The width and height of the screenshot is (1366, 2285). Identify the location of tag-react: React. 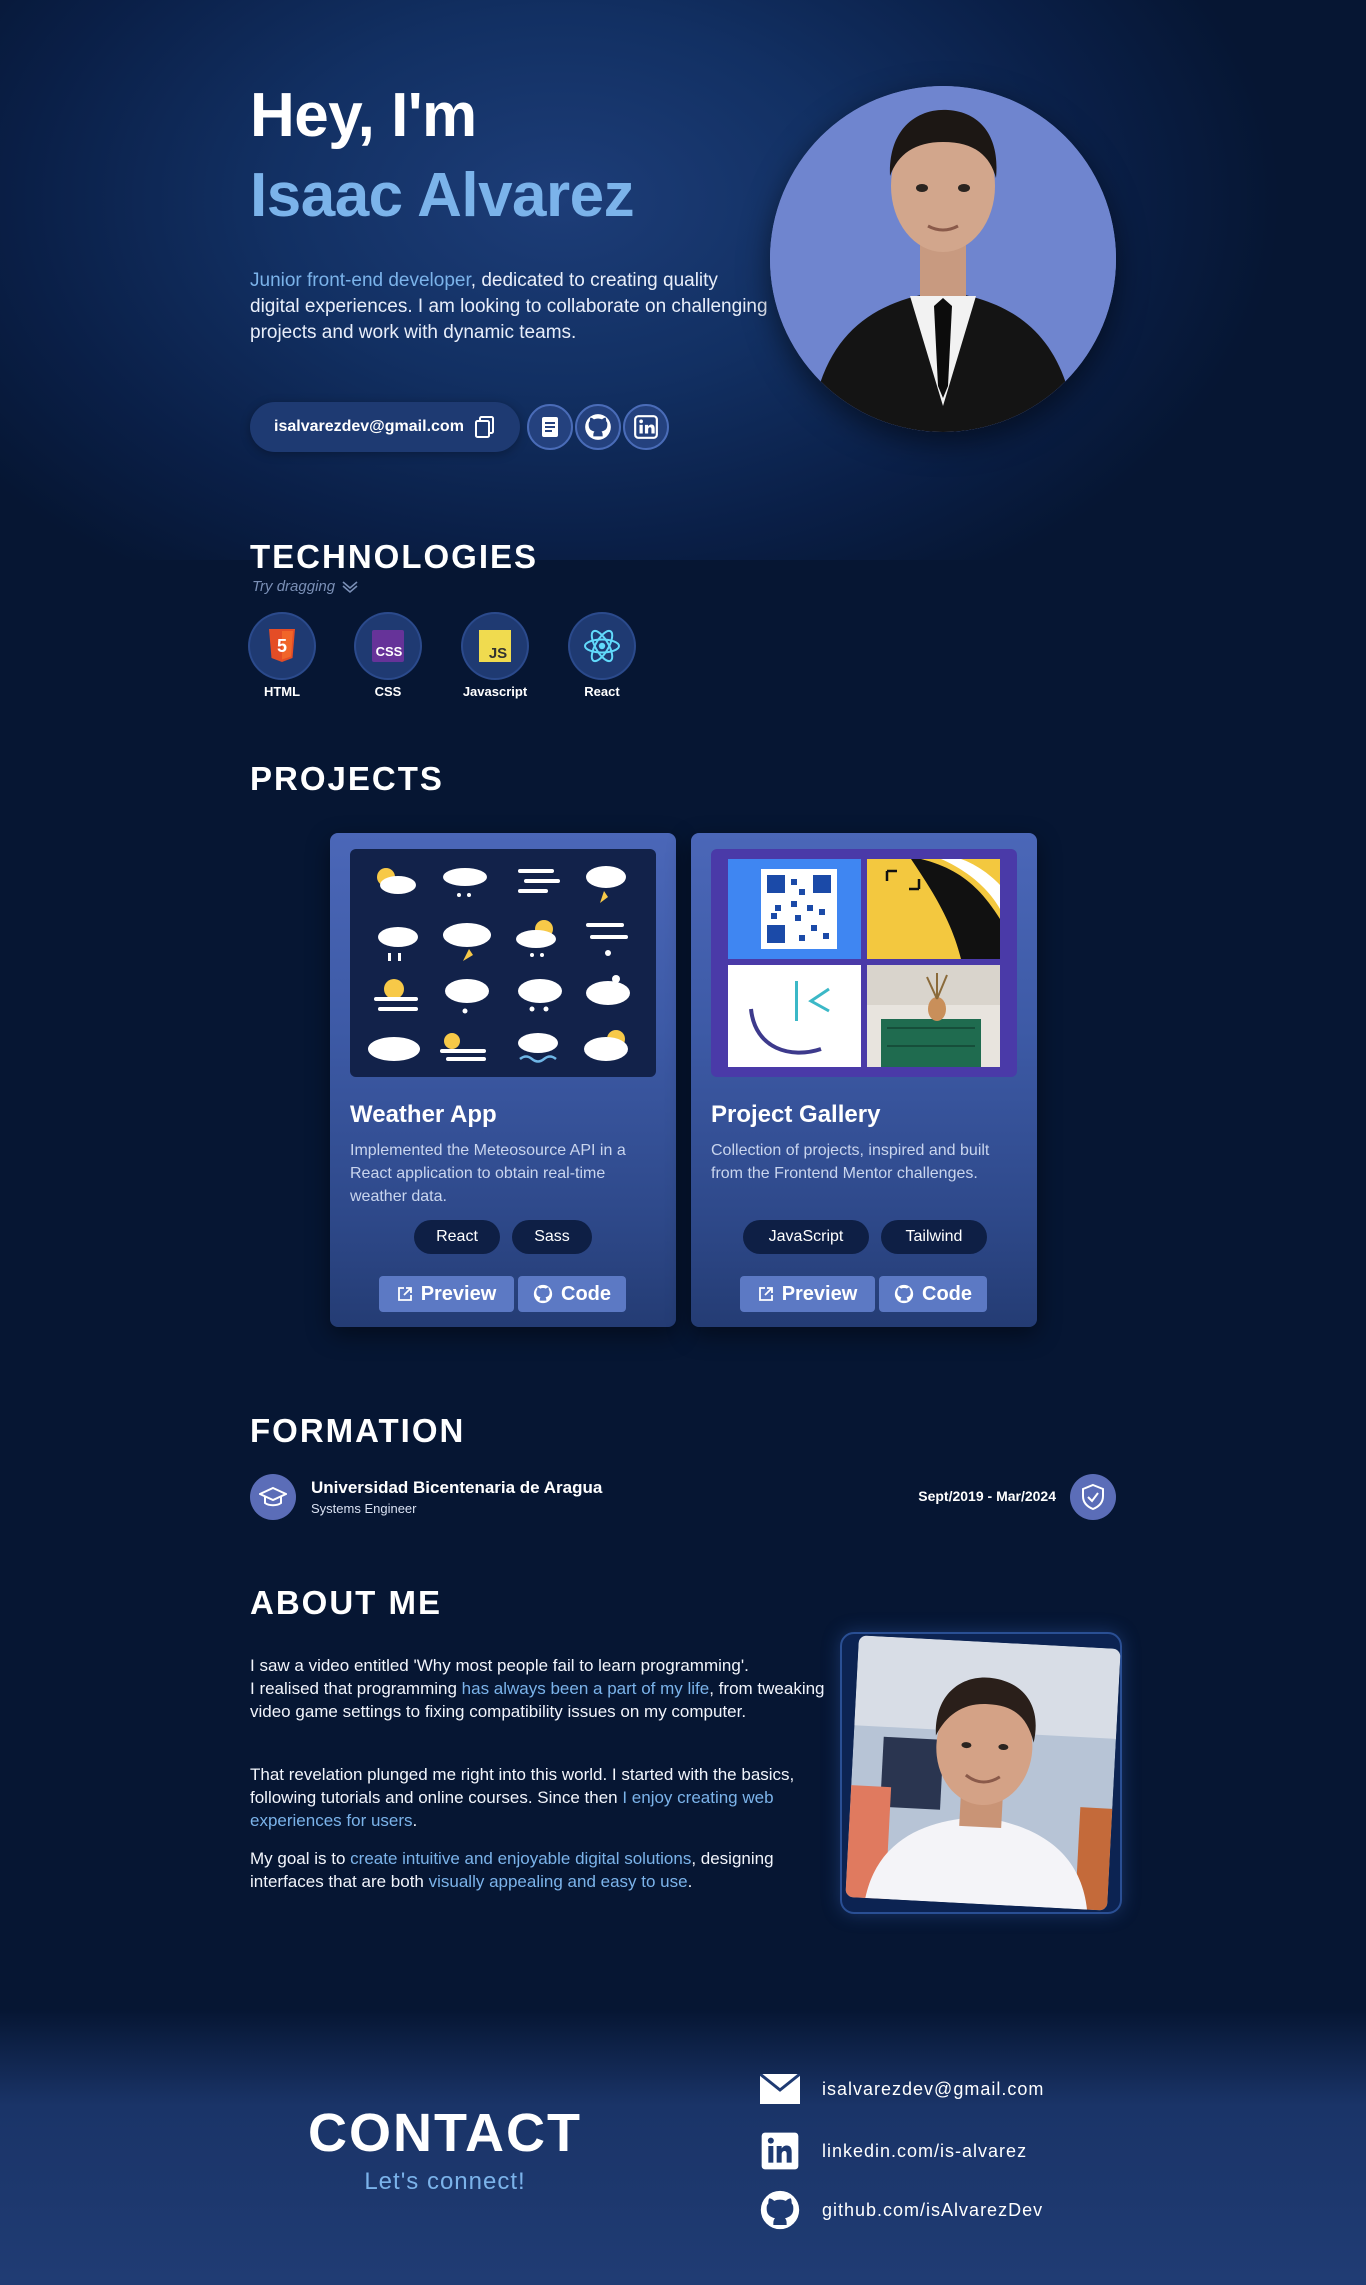
(457, 1237).